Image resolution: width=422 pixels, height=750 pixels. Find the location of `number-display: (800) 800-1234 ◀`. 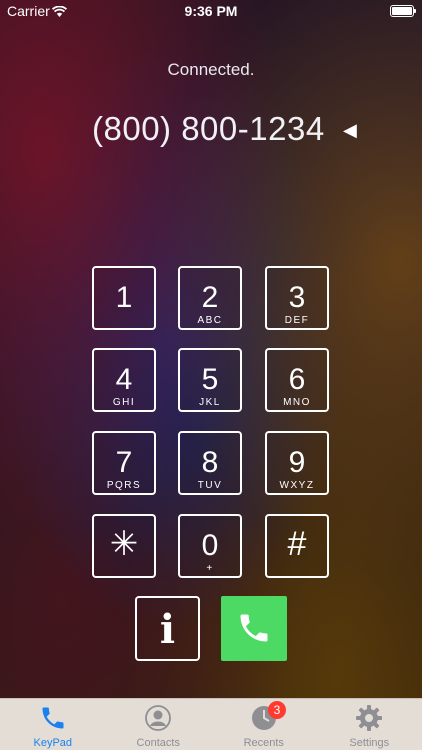

number-display: (800) 800-1234 ◀ is located at coordinates (211, 130).